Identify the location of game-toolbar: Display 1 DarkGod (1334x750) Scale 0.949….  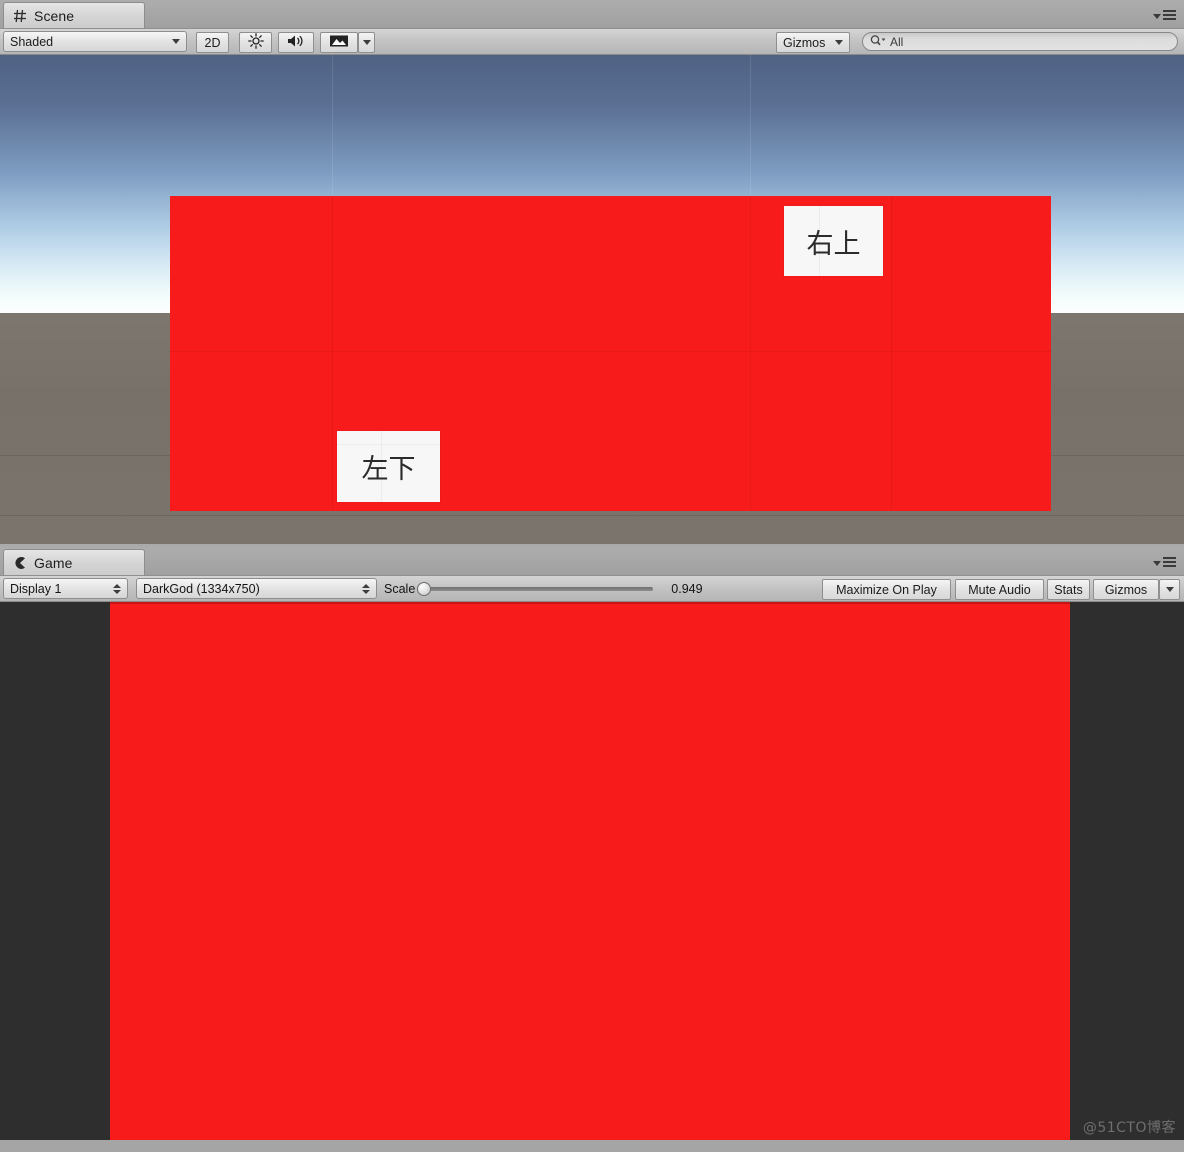
(592, 589).